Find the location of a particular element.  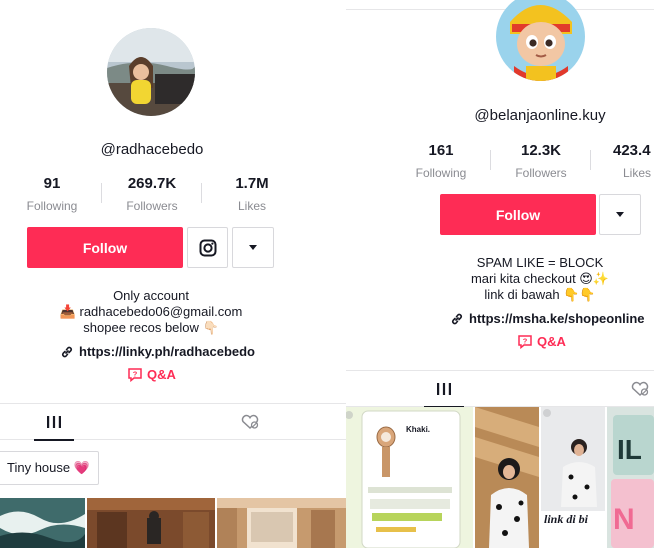

stat-followers: 12.3K Followers is located at coordinates (541, 161).